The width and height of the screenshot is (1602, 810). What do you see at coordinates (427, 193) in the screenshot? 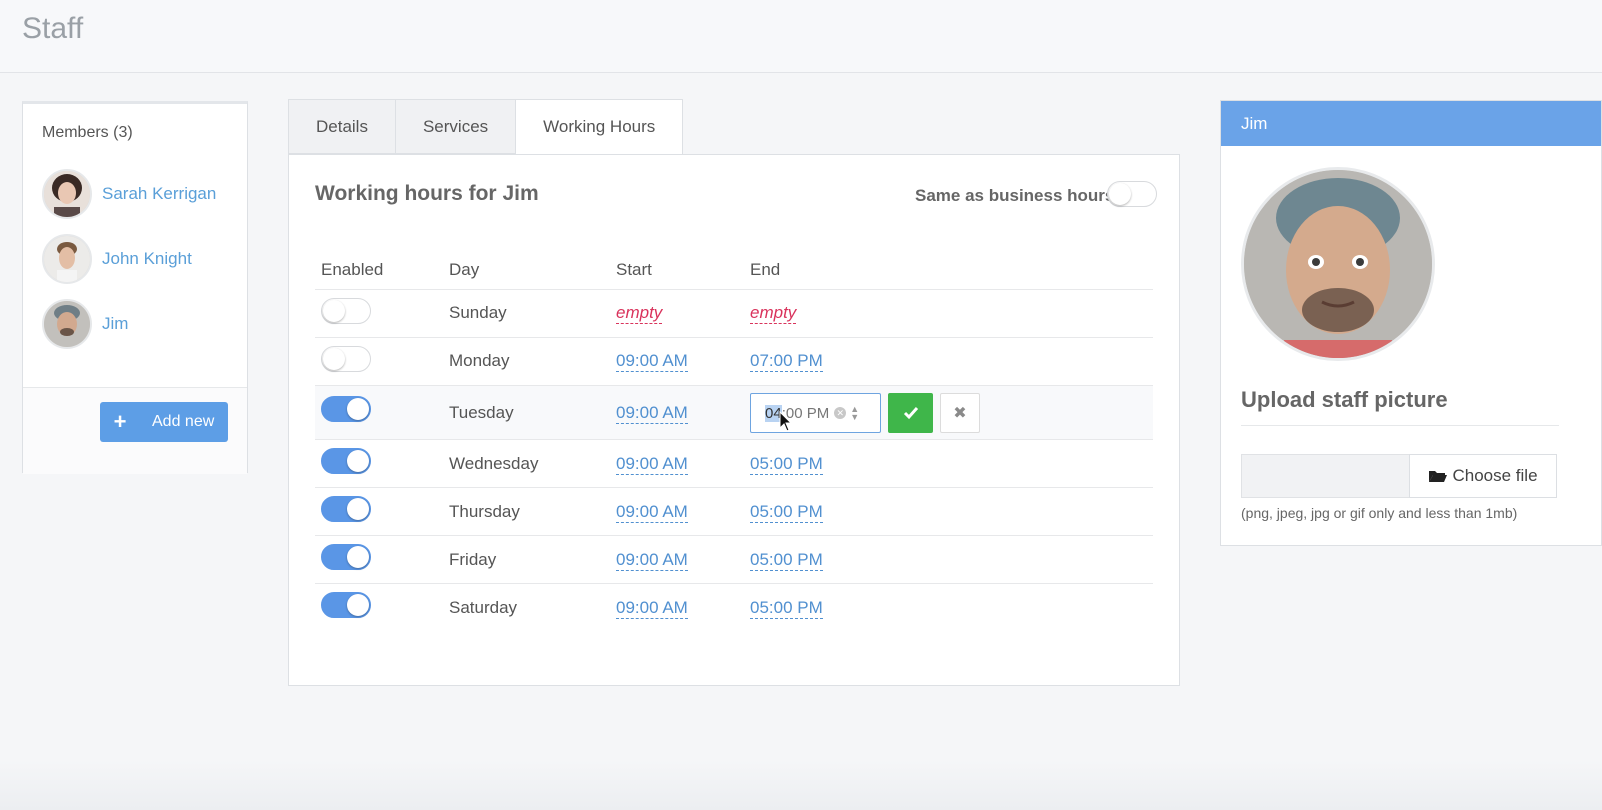
I see `working-hours-heading: Working hours for Jim` at bounding box center [427, 193].